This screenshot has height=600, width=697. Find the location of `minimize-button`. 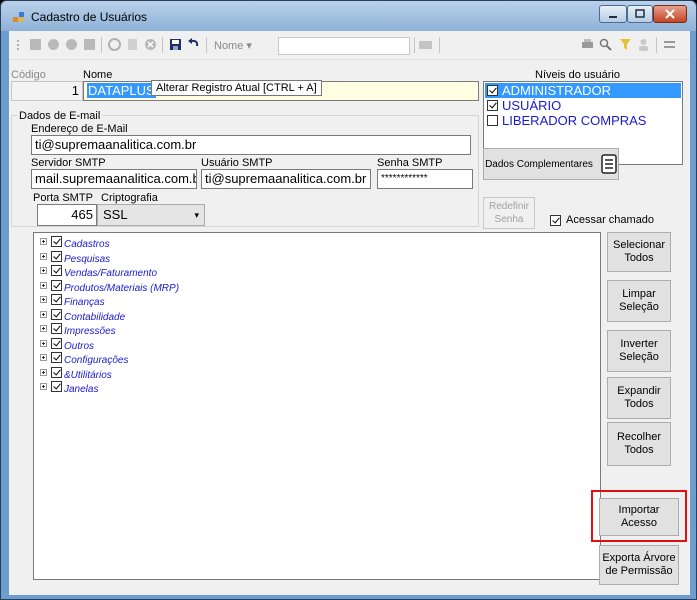

minimize-button is located at coordinates (613, 14).